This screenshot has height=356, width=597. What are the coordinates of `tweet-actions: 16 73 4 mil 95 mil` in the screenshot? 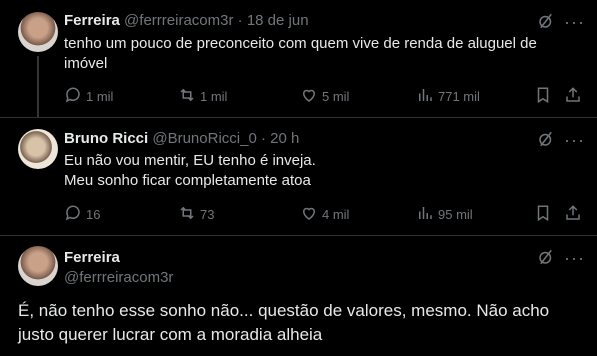 It's located at (325, 214).